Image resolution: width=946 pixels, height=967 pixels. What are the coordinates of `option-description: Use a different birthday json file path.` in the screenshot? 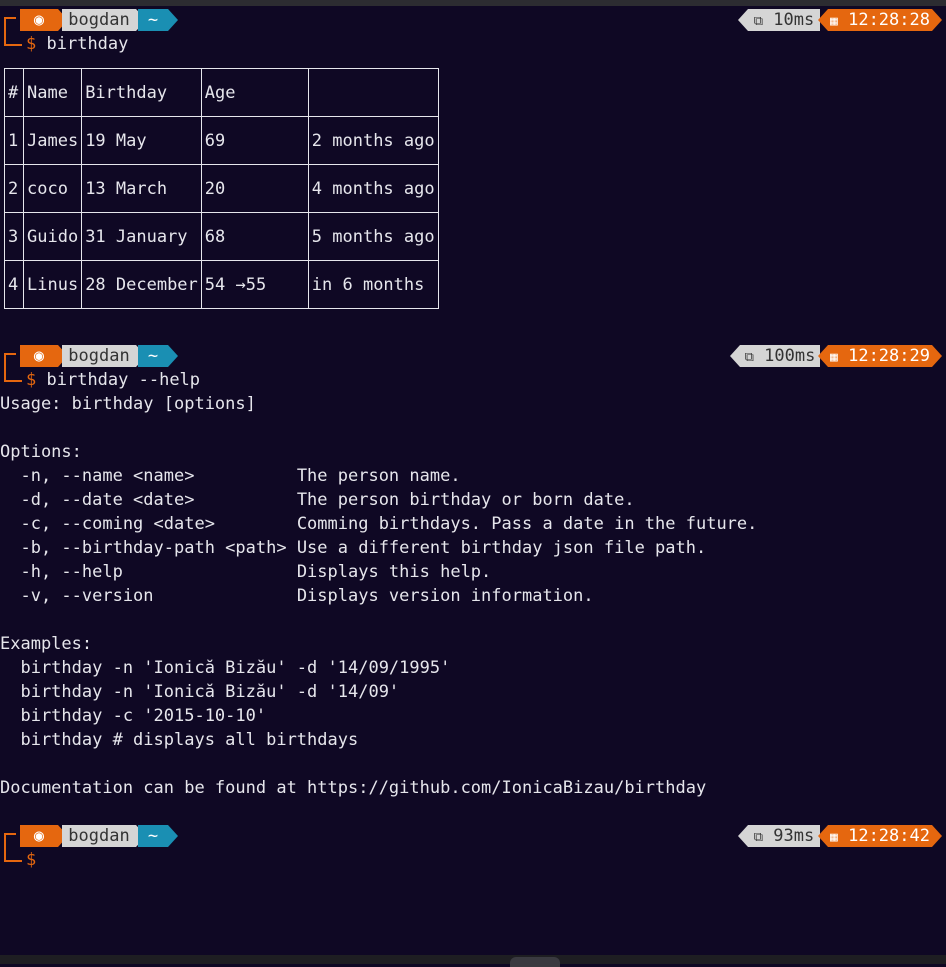 It's located at (501, 548).